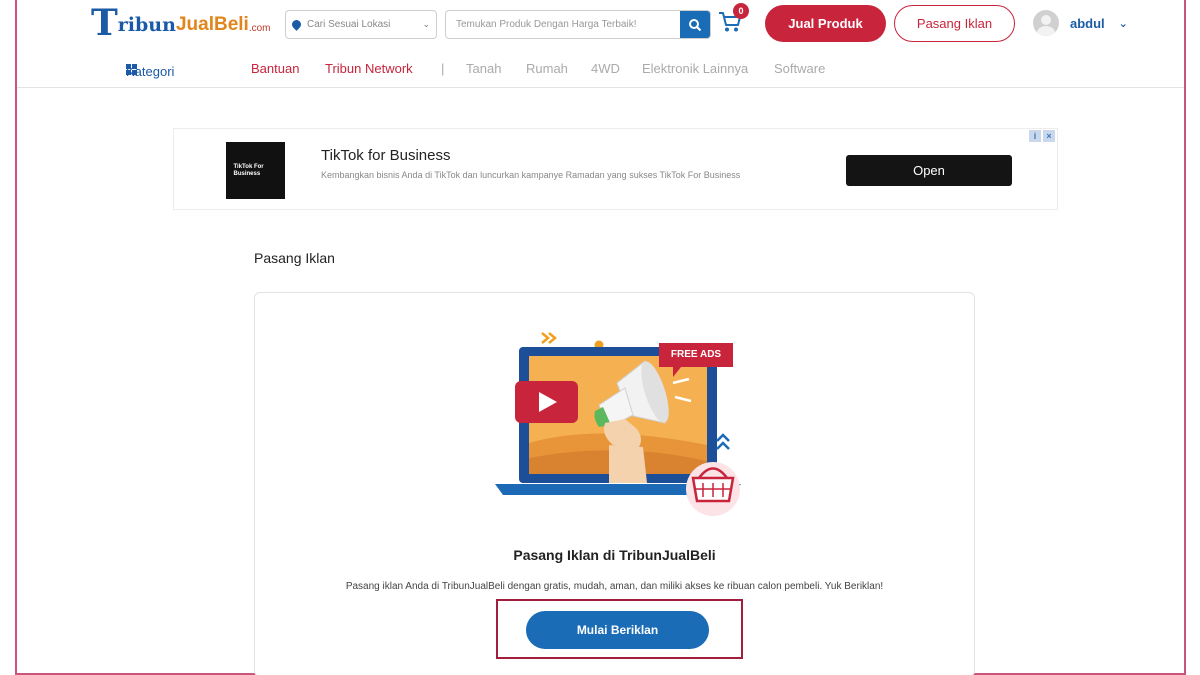 This screenshot has height=675, width=1200. What do you see at coordinates (733, 20) in the screenshot?
I see `cart-button: 0` at bounding box center [733, 20].